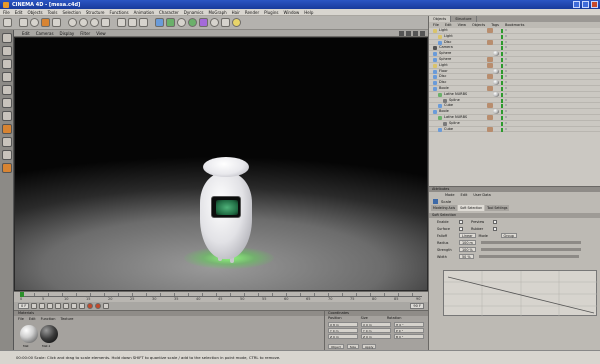 This screenshot has height=364, width=600. Describe the element at coordinates (481, 195) in the screenshot. I see `attr-menu-user-data: User Data` at that location.